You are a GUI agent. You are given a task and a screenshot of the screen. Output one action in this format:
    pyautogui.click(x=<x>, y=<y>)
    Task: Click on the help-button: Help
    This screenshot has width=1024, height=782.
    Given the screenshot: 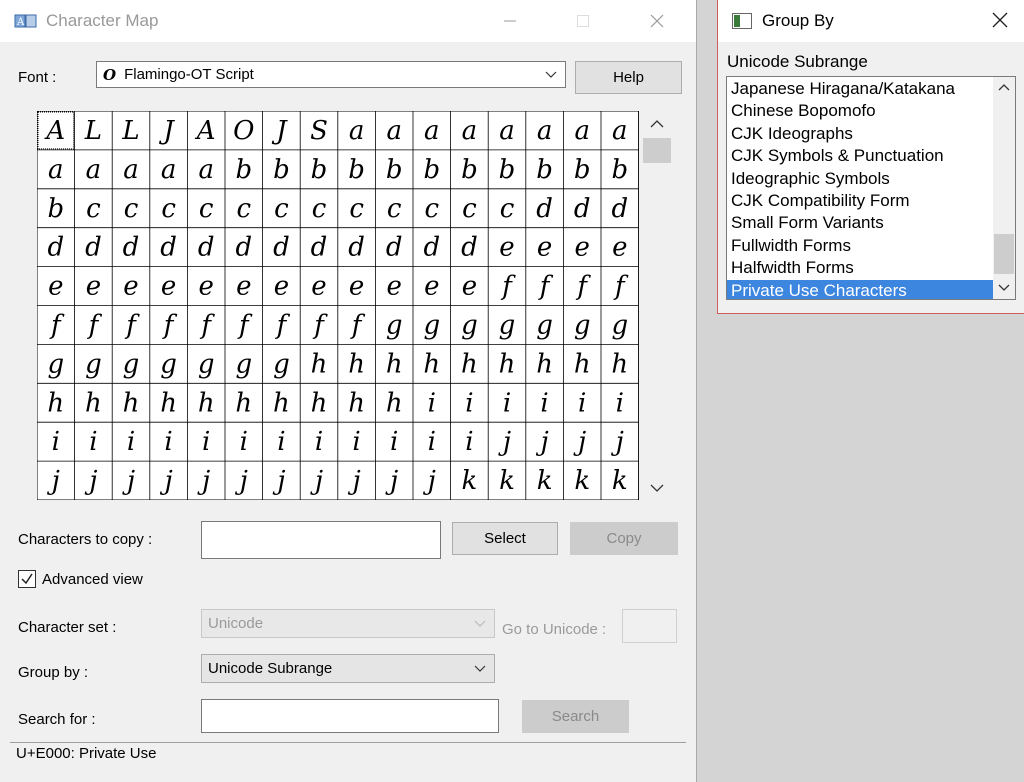 What is the action you would take?
    pyautogui.click(x=628, y=77)
    